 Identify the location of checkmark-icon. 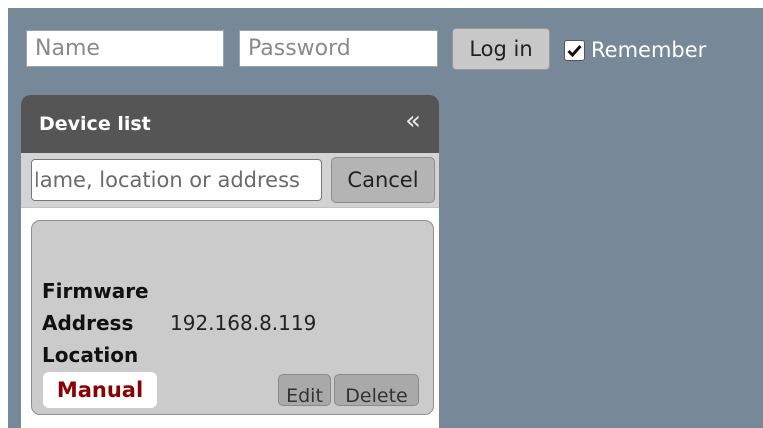
(574, 50).